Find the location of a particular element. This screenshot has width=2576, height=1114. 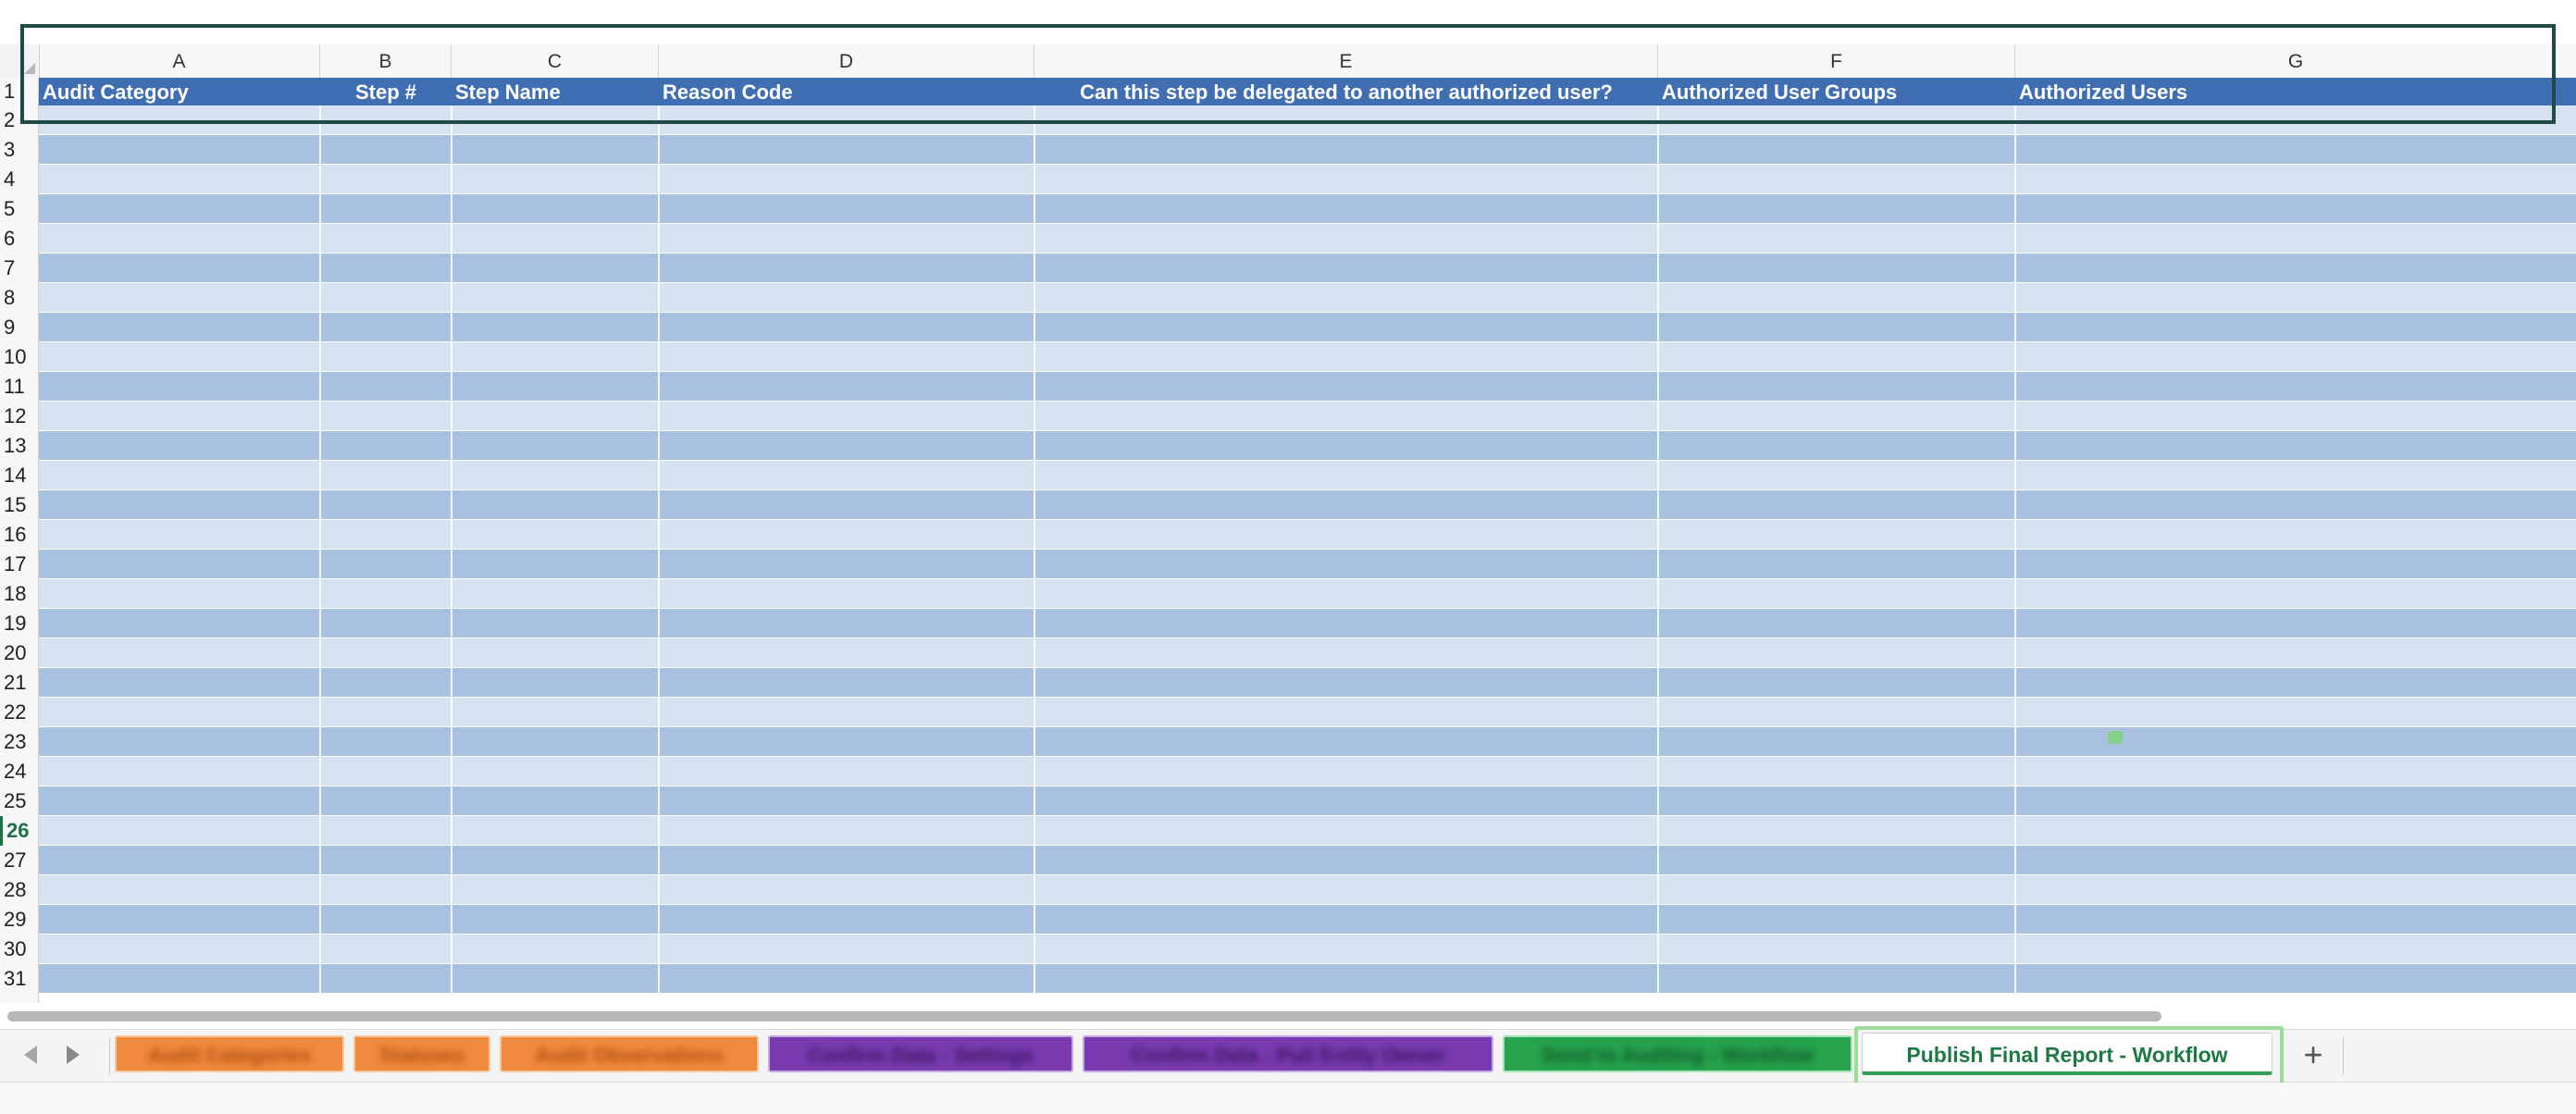

column-header-g: G is located at coordinates (2295, 61).